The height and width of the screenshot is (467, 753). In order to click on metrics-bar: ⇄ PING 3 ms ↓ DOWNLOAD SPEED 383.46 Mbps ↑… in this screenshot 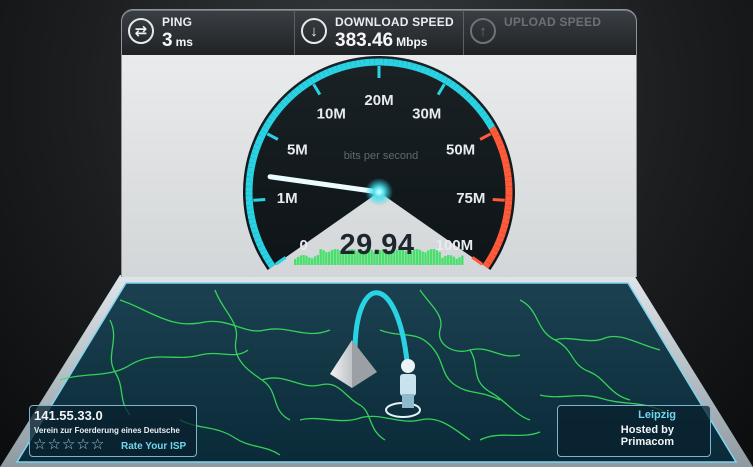, I will do `click(379, 32)`.